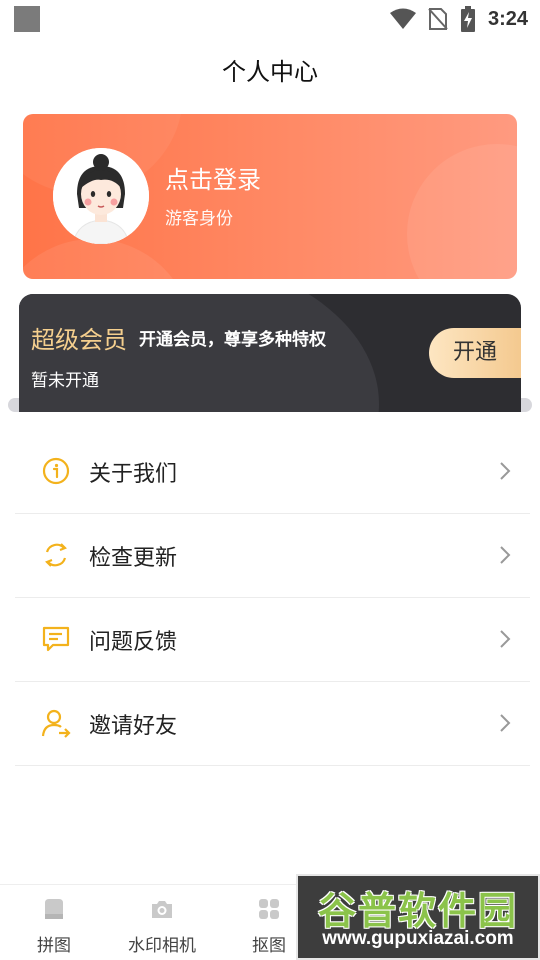 This screenshot has height=960, width=540. What do you see at coordinates (133, 558) in the screenshot?
I see `menu-label: 检查更新` at bounding box center [133, 558].